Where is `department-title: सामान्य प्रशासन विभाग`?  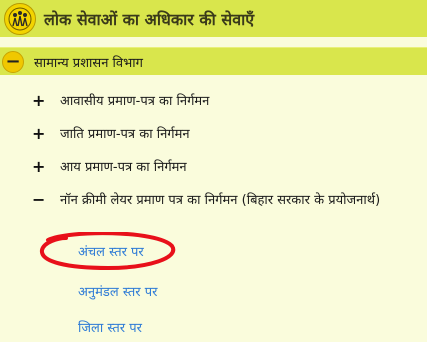
department-title: सामान्य प्रशासन विभाग is located at coordinates (88, 62).